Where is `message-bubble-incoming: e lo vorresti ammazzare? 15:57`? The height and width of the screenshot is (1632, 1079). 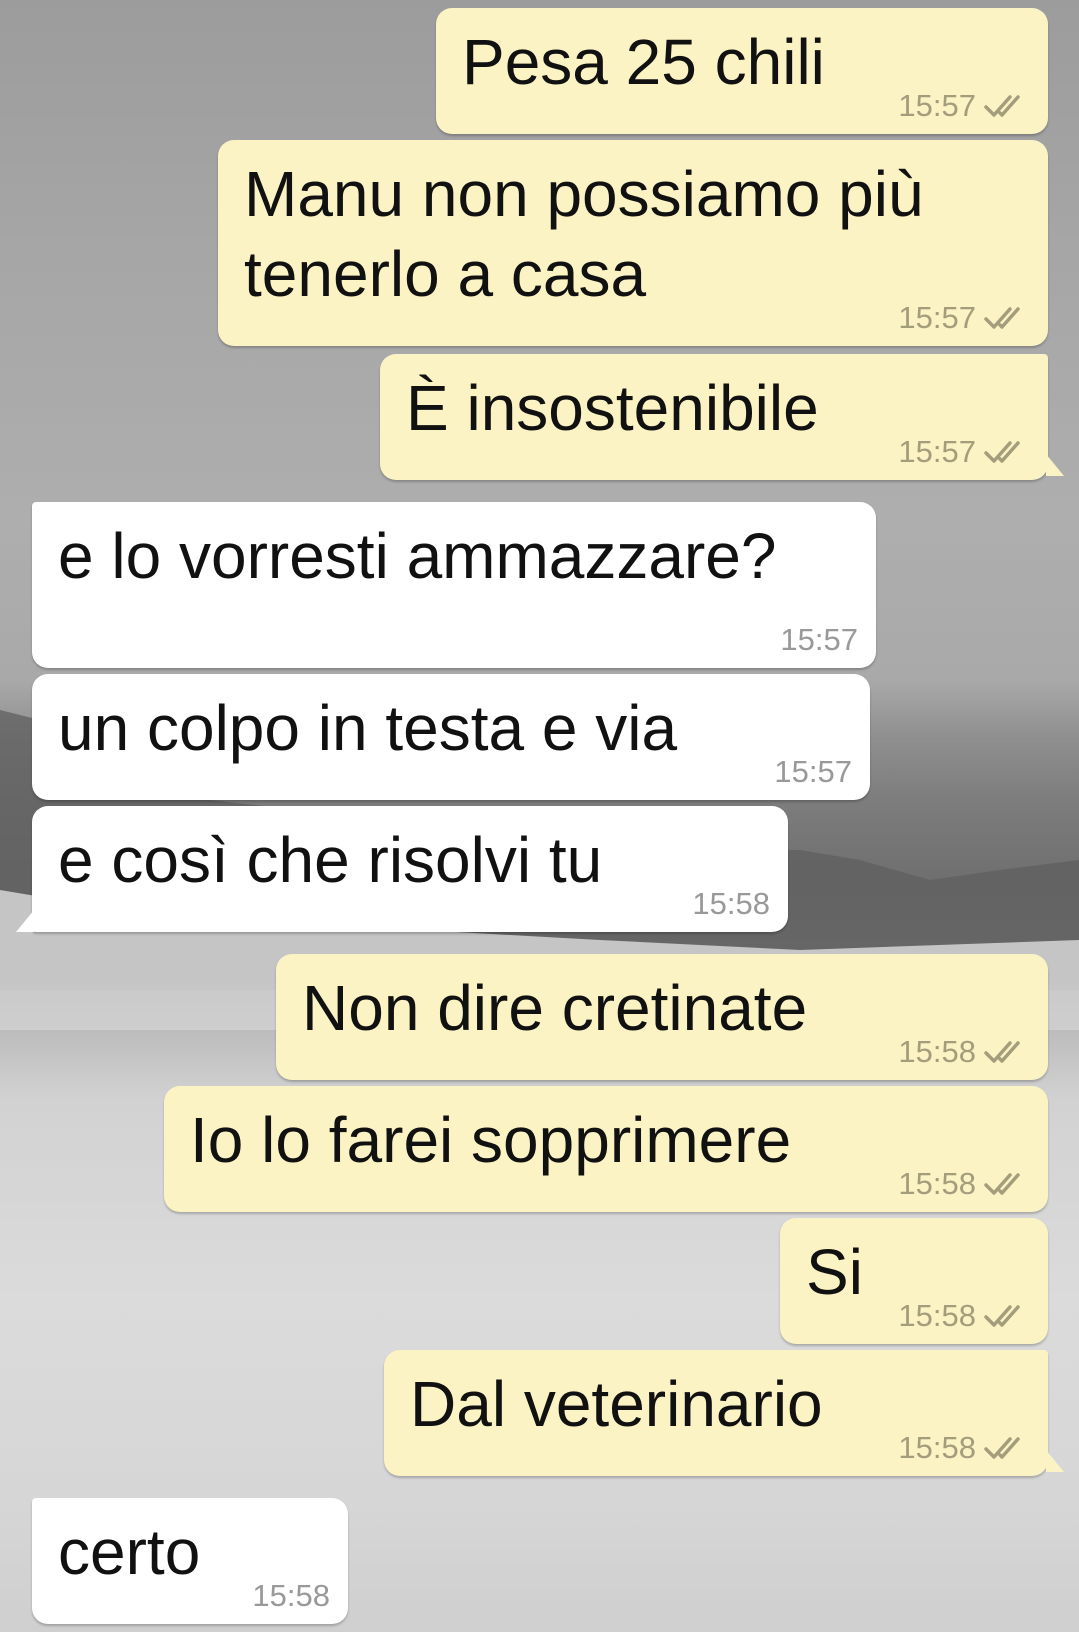
message-bubble-incoming: e lo vorresti ammazzare? 15:57 is located at coordinates (454, 585).